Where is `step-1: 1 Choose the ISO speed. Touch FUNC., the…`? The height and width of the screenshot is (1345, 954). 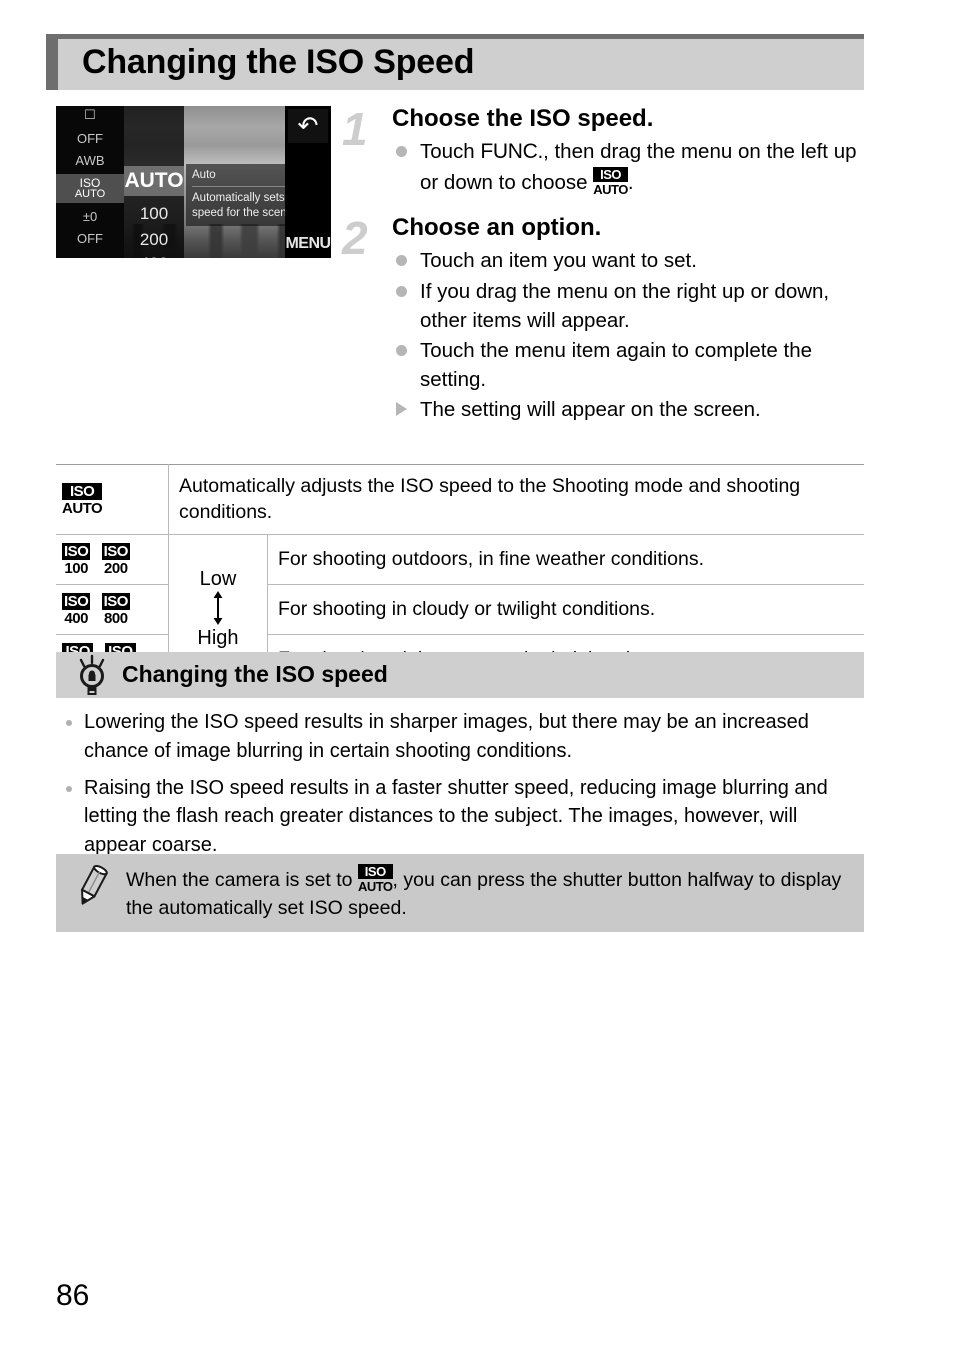
step-1: 1 Choose the ISO speed. Touch FUNC., the… is located at coordinates (603, 150).